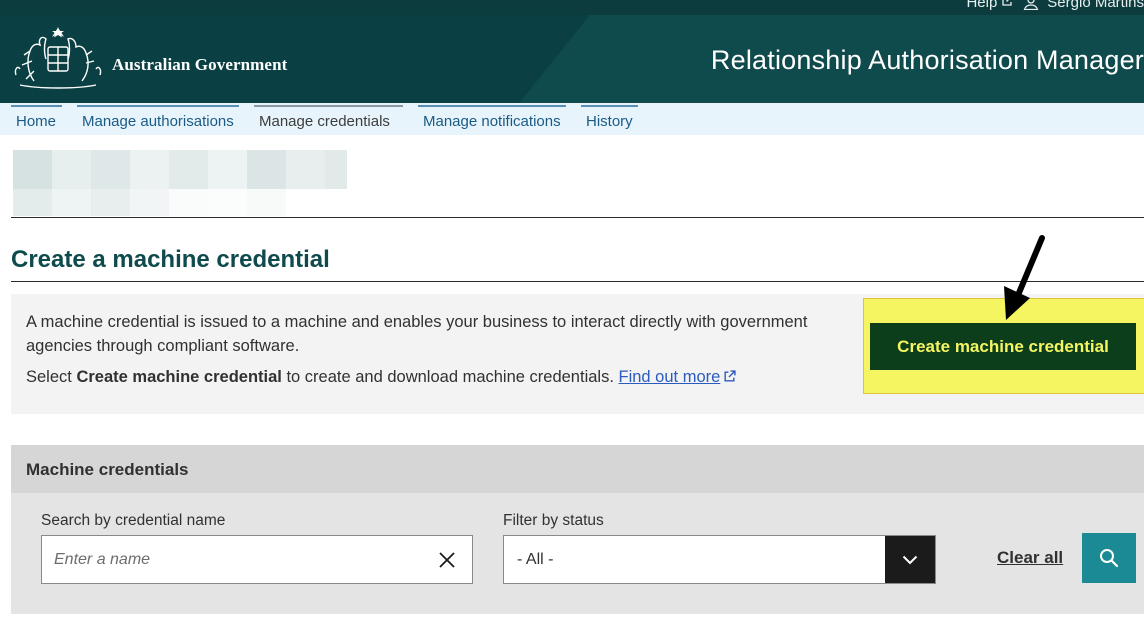 Image resolution: width=1144 pixels, height=620 pixels. I want to click on find-out-more-label: Find out more, so click(669, 377).